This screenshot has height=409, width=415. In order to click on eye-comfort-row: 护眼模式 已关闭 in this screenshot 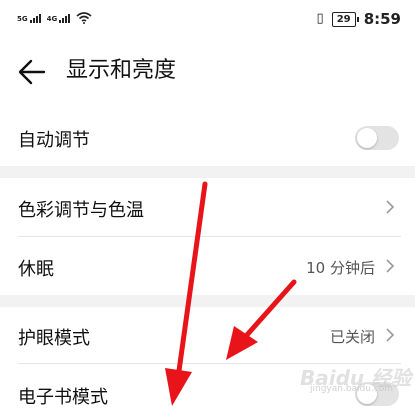, I will do `click(207, 335)`.